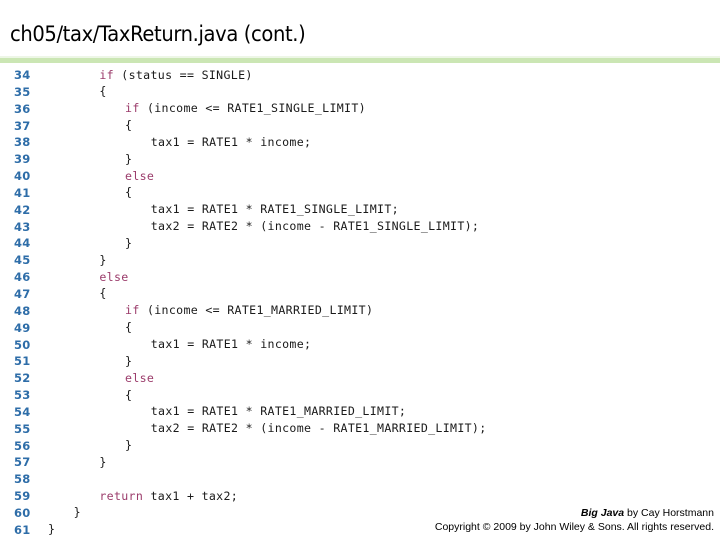 Image resolution: width=720 pixels, height=540 pixels. Describe the element at coordinates (360, 497) in the screenshot. I see `code-line: 59 return tax1 + tax2;` at that location.